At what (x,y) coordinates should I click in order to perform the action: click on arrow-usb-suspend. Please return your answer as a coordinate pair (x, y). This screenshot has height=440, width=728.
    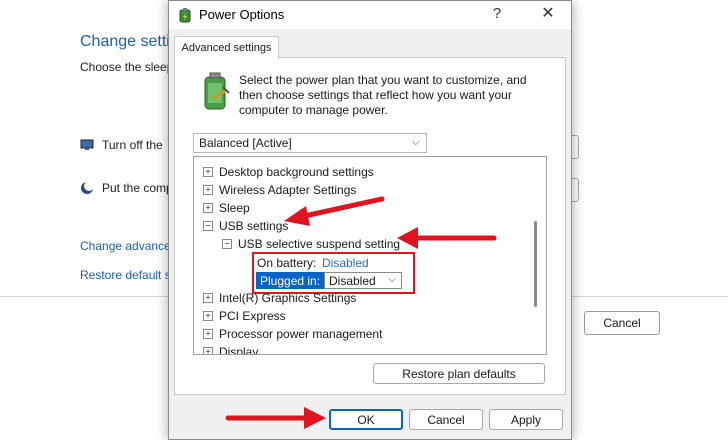
    Looking at the image, I should click on (447, 238).